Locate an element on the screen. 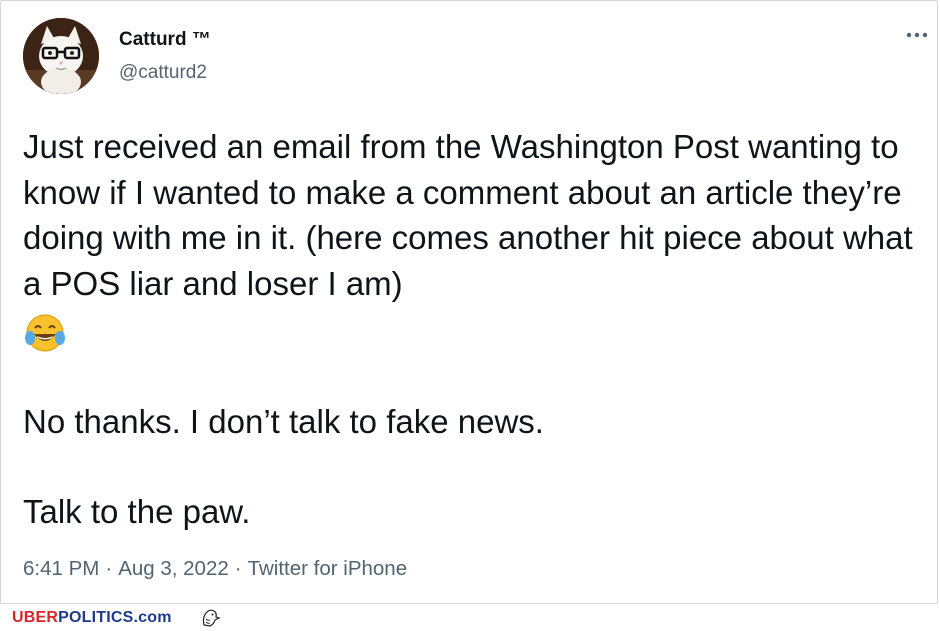 The image size is (940, 631). watermark-uber: UBER is located at coordinates (35, 617).